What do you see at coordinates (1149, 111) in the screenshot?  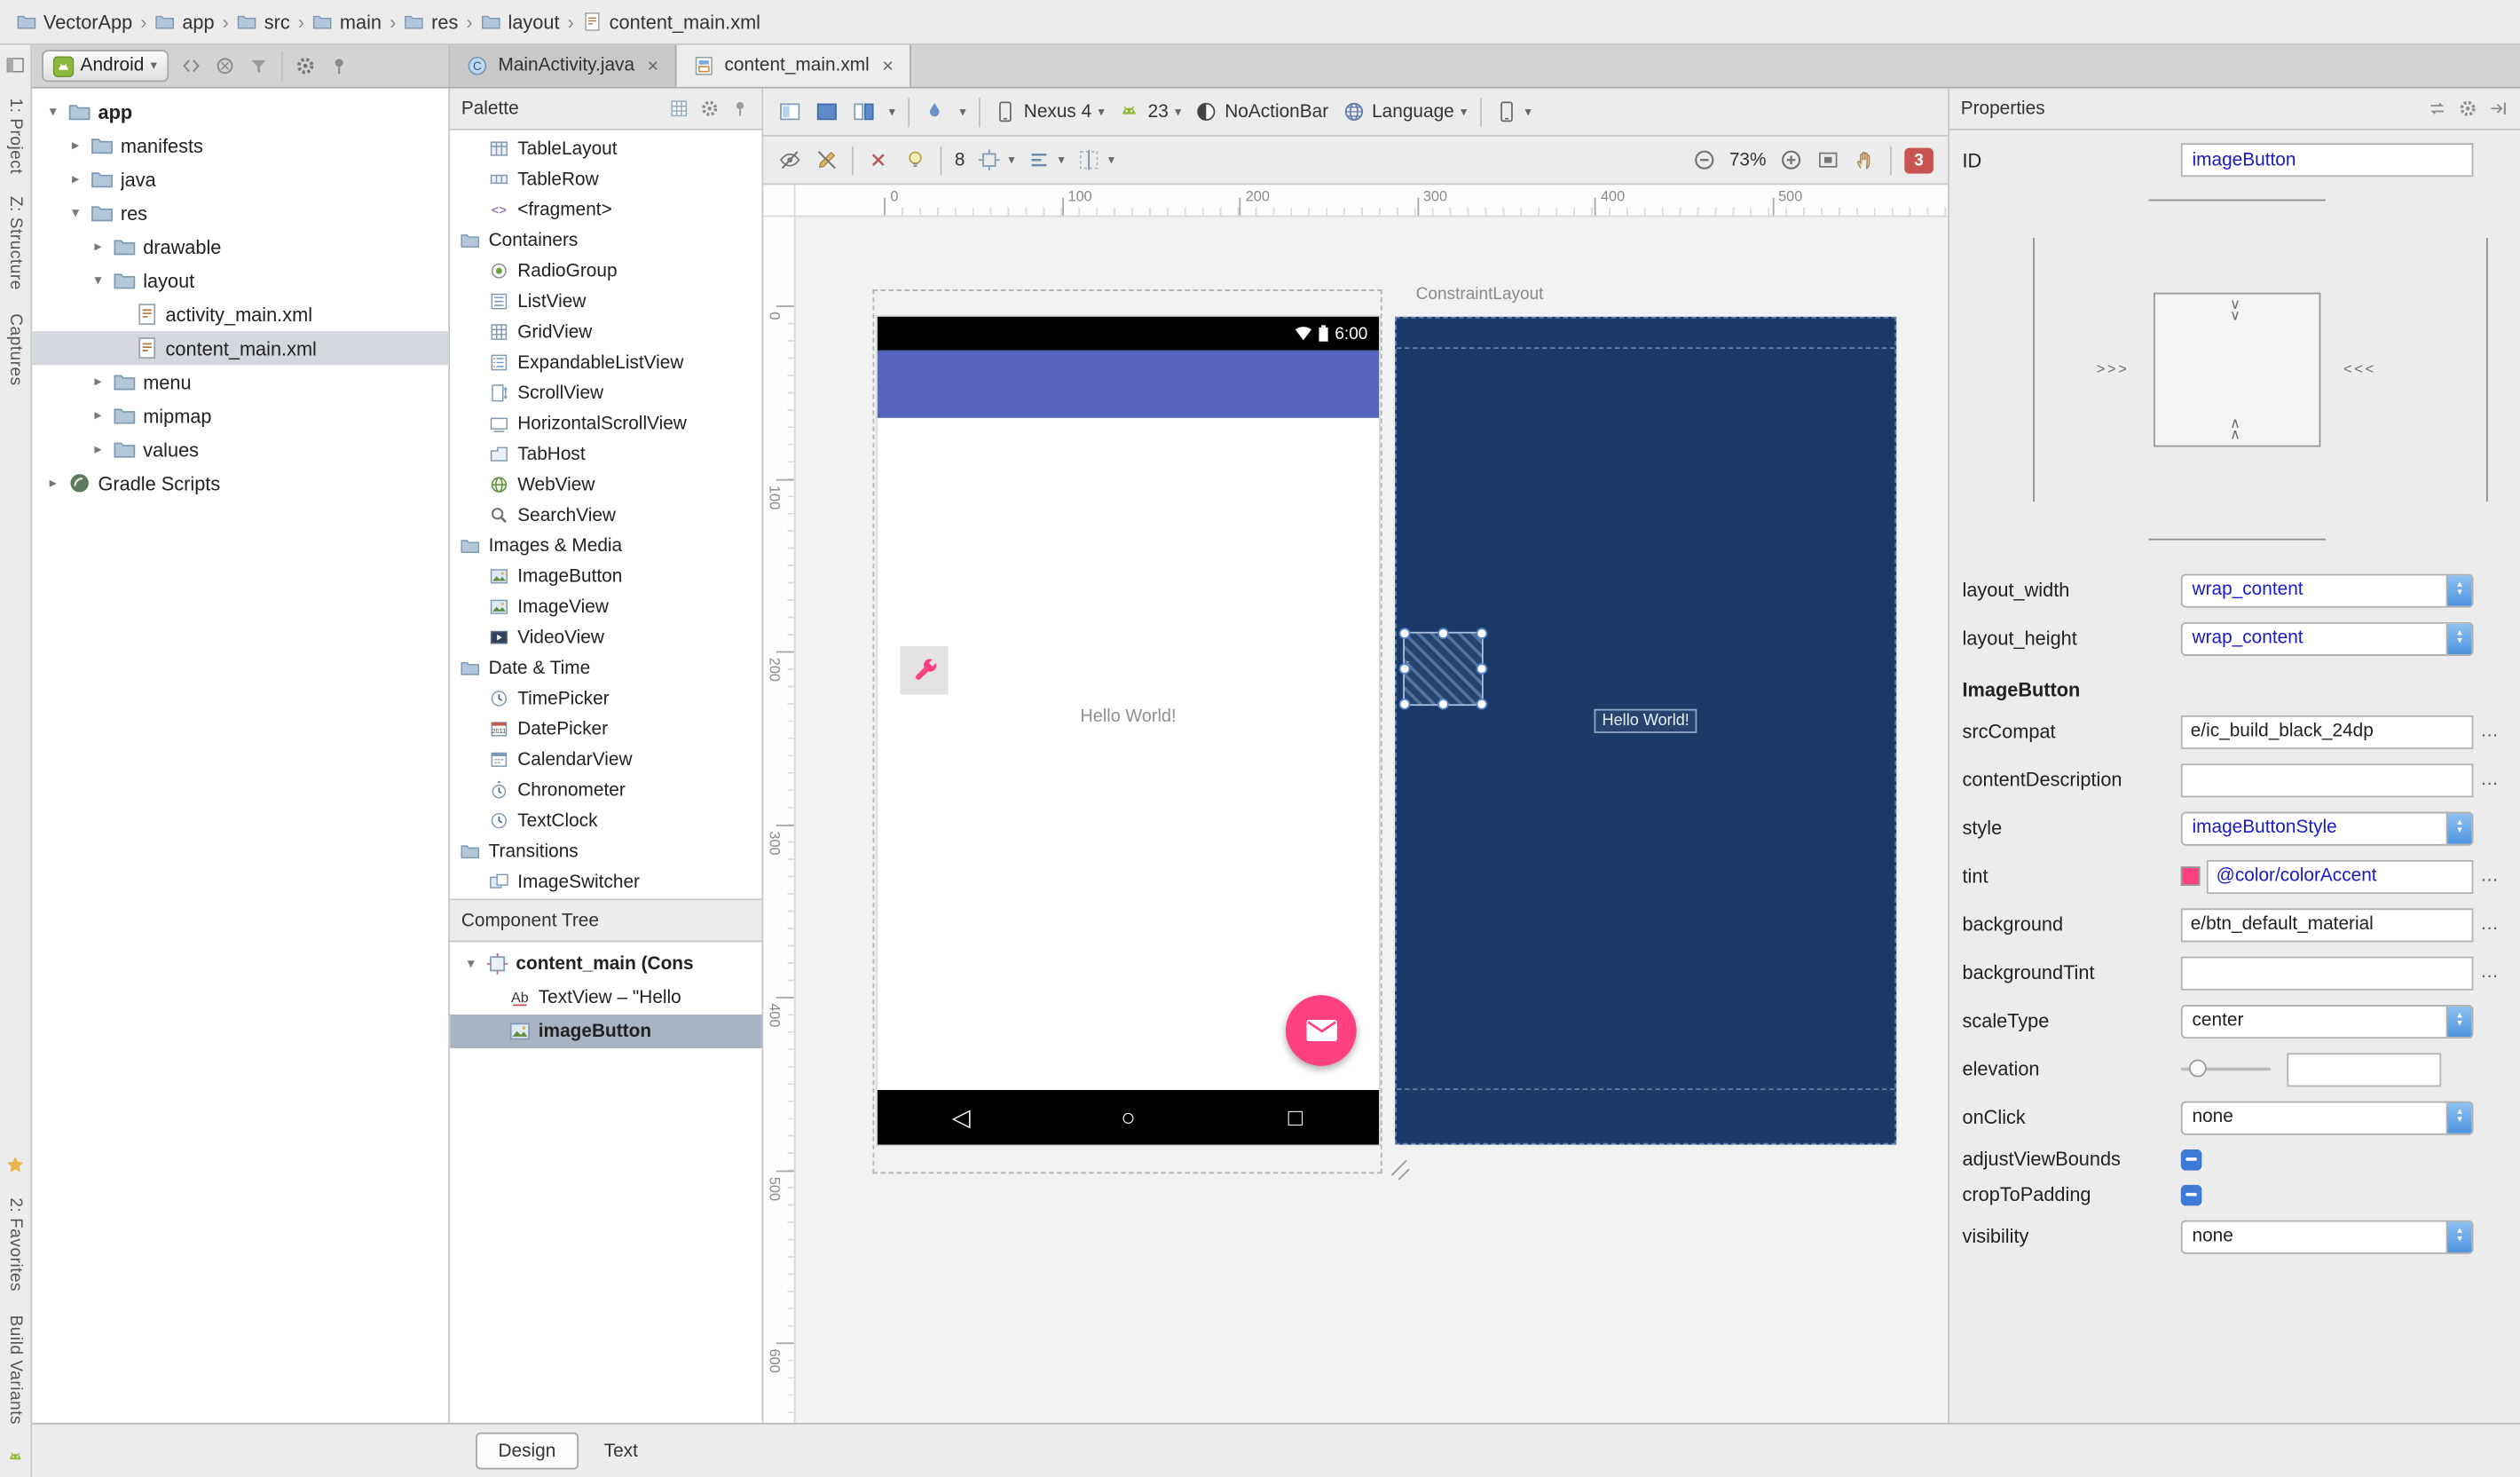 I see `api-level-selector: 23 ▾` at bounding box center [1149, 111].